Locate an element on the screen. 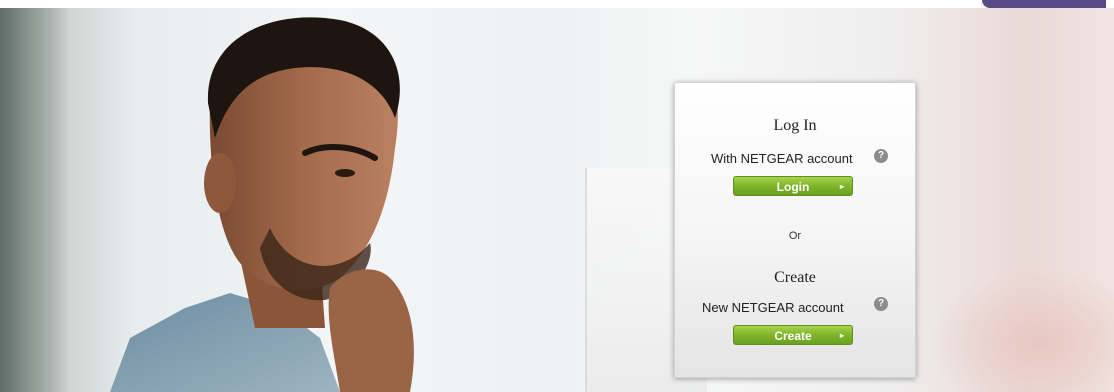 The image size is (1114, 392). login-button-label: Login is located at coordinates (793, 187).